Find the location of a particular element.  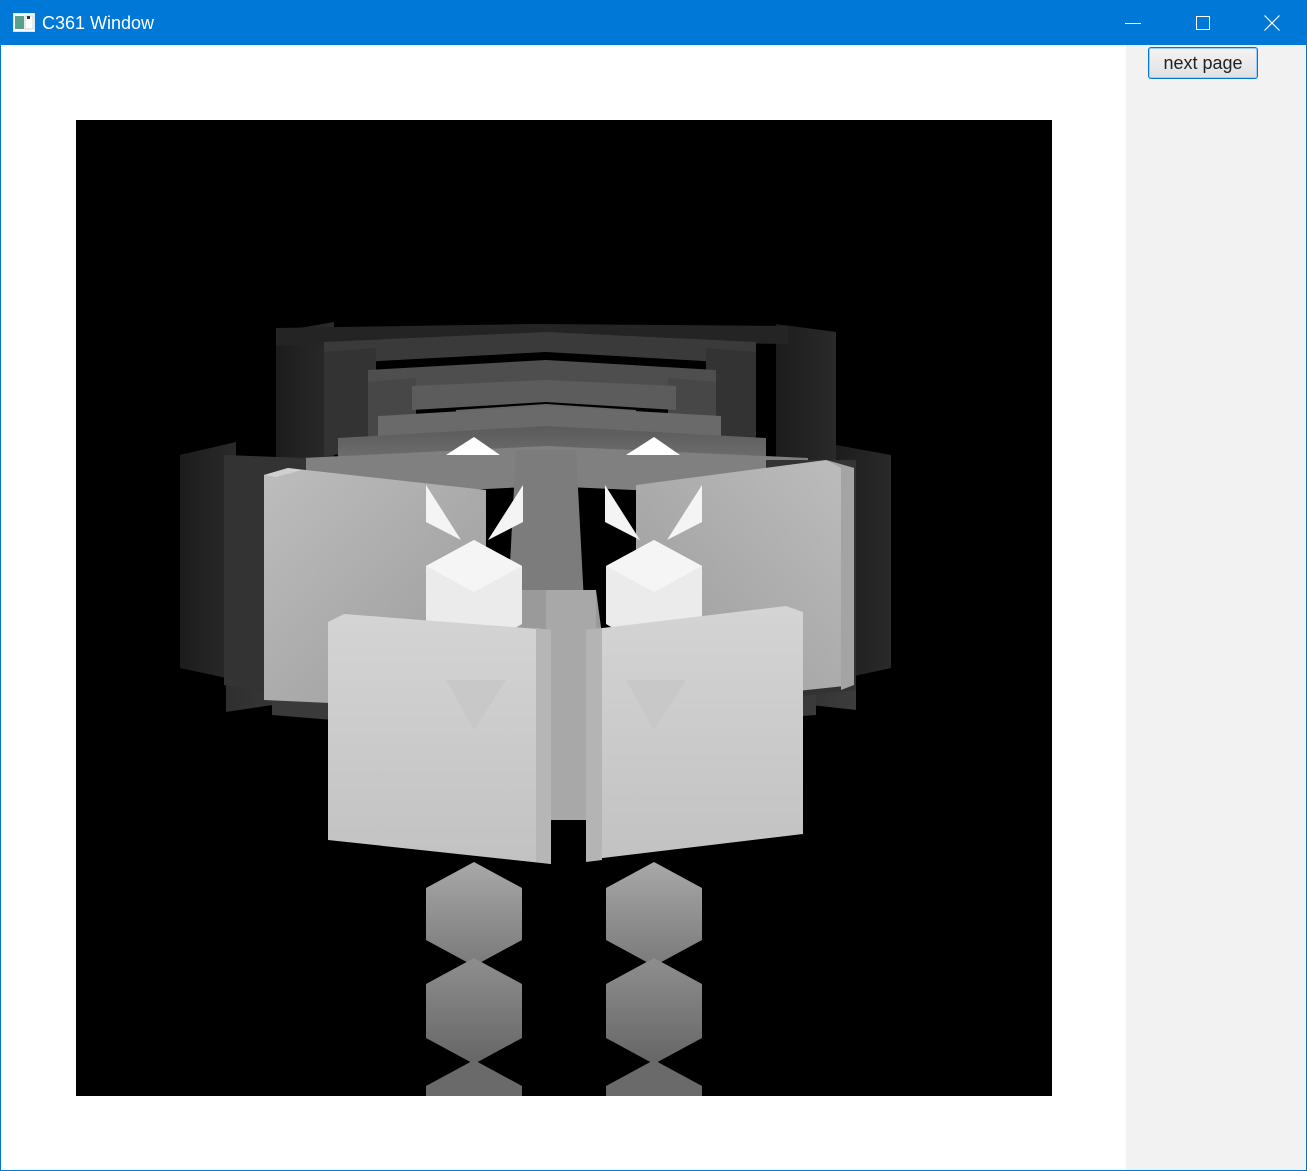

next-page-button: next page is located at coordinates (1203, 63).